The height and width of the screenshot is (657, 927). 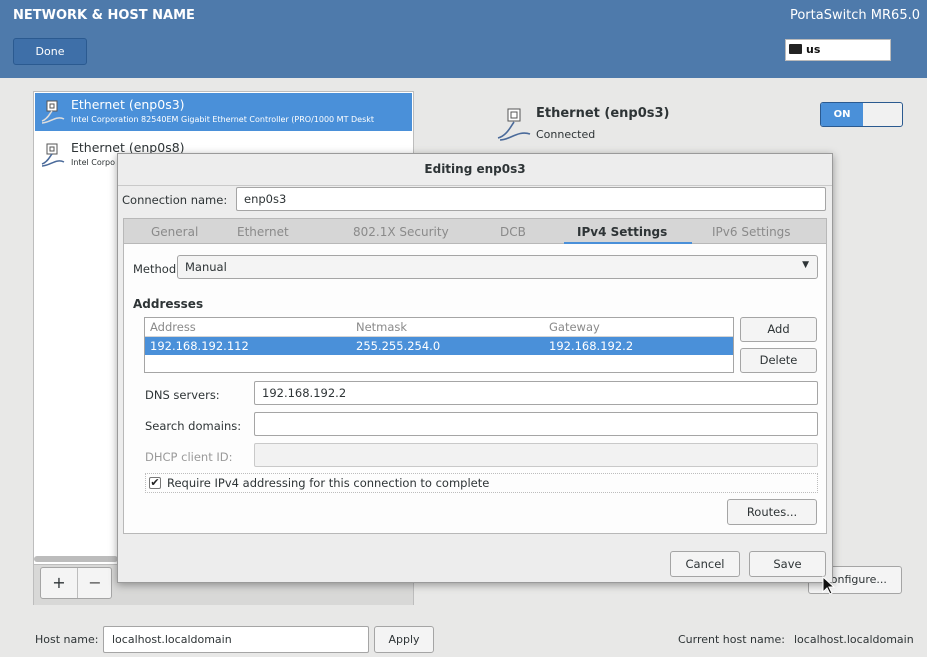 What do you see at coordinates (404, 639) in the screenshot?
I see `apply-button: Apply` at bounding box center [404, 639].